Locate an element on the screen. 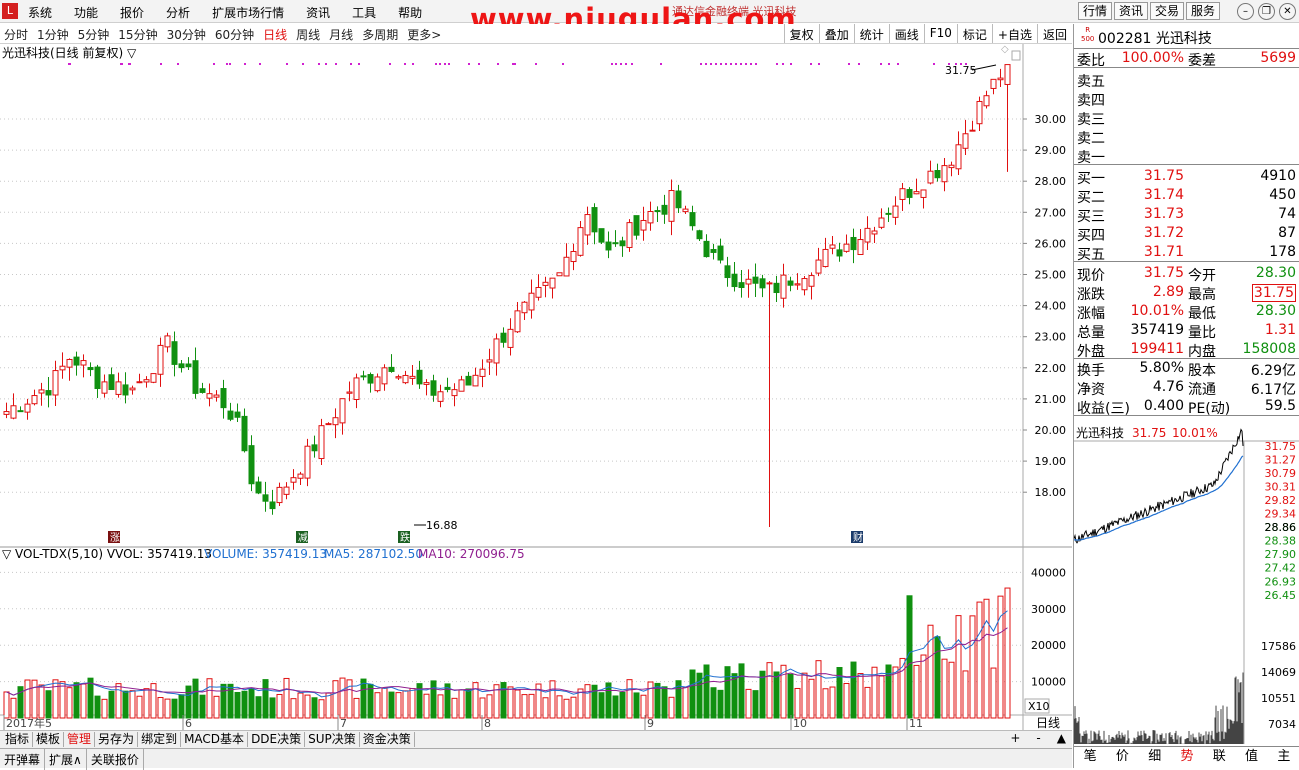 This screenshot has height=770, width=1299. period-5min: 5分钟 is located at coordinates (94, 34).